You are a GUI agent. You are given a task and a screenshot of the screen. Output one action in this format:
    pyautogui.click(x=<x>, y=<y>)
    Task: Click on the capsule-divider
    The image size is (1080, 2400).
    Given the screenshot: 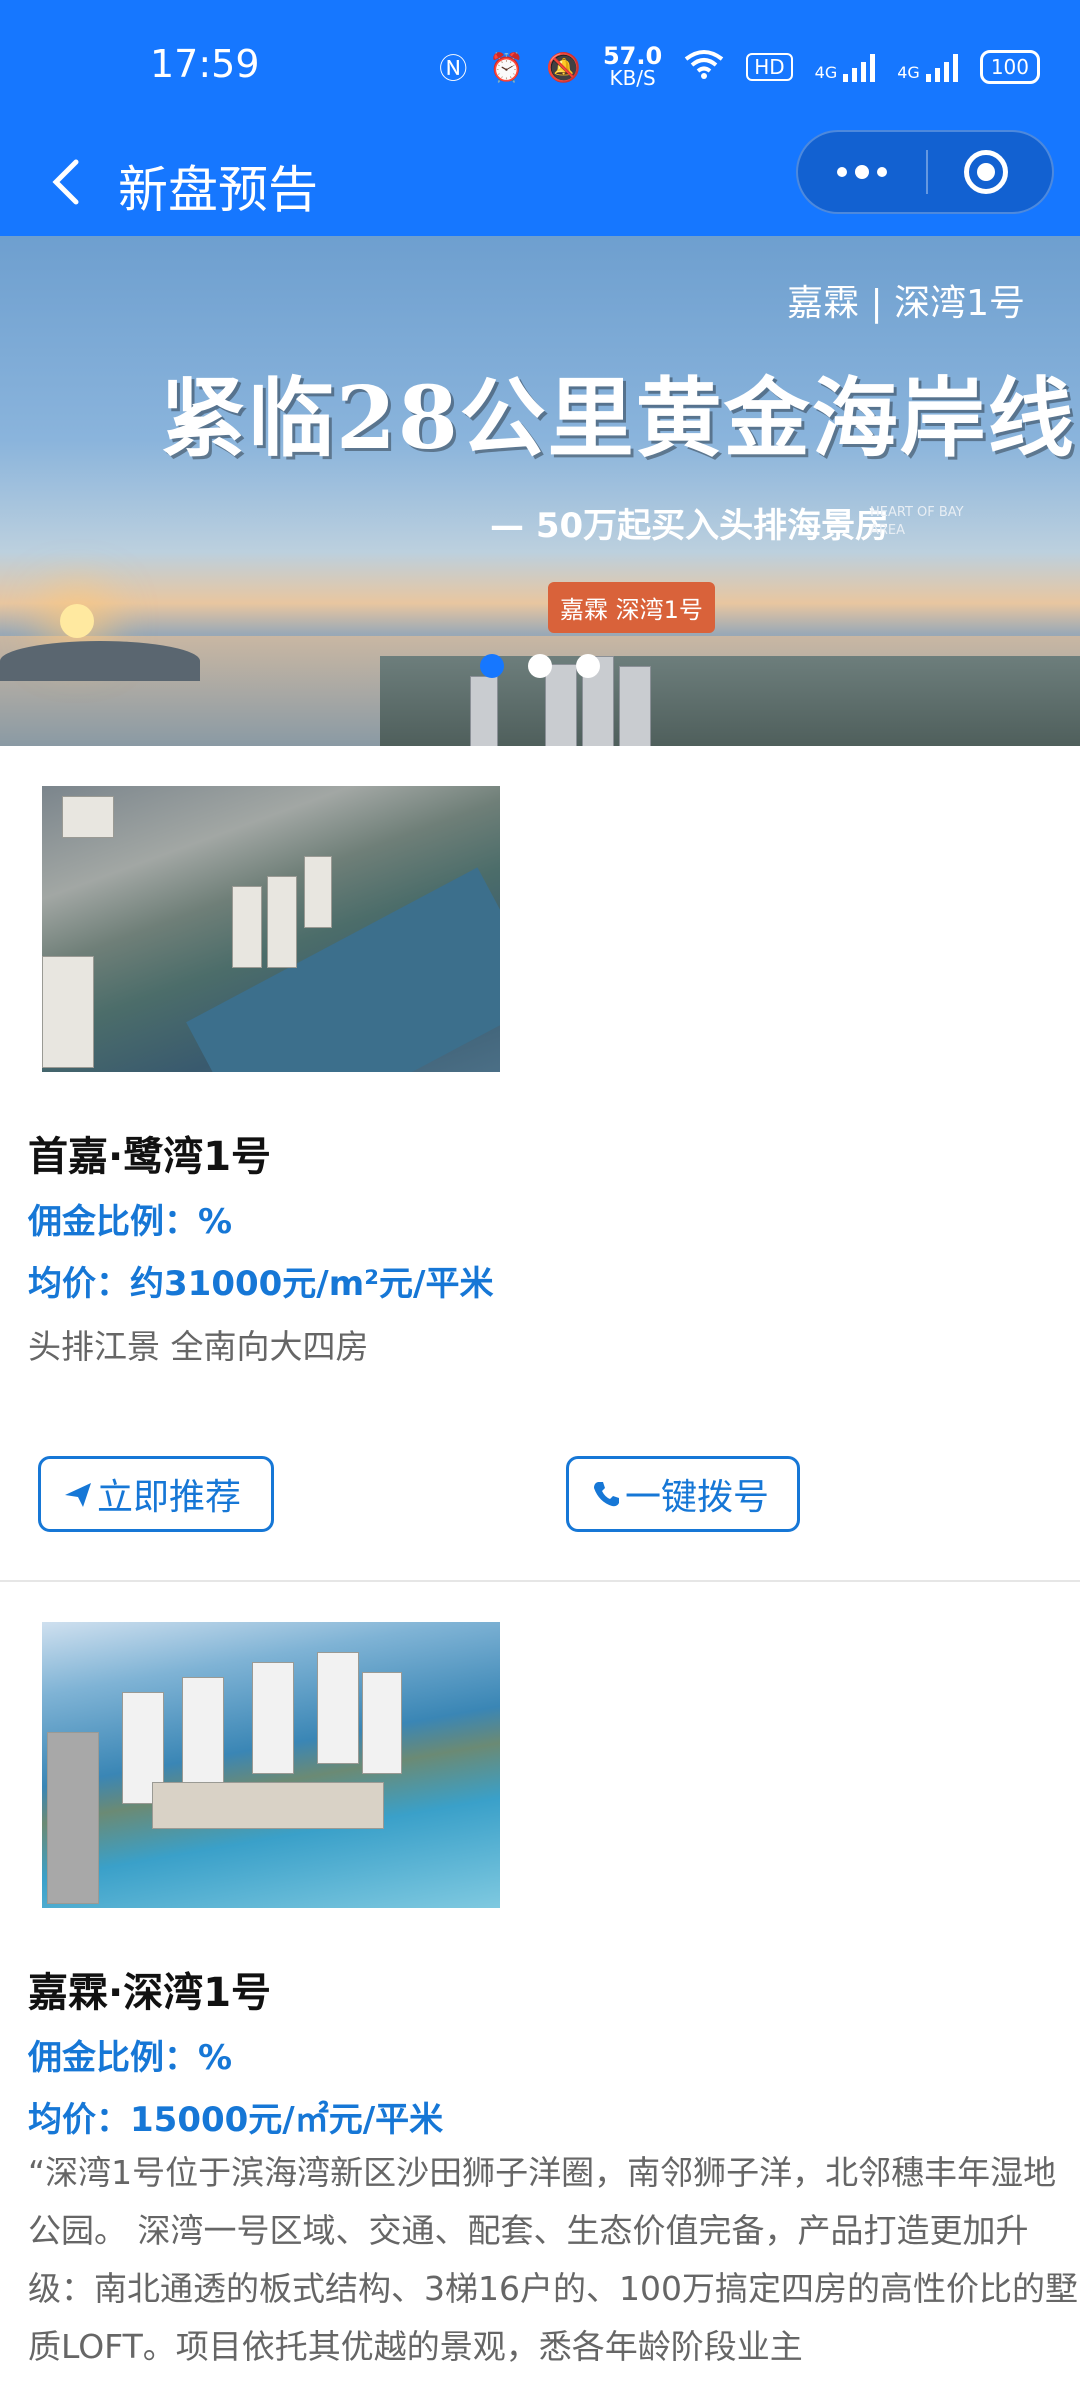 What is the action you would take?
    pyautogui.click(x=927, y=172)
    